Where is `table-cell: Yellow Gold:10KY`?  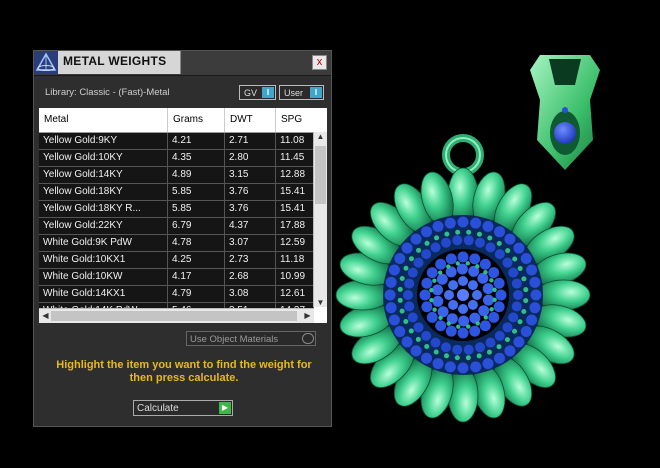
table-cell: Yellow Gold:10KY is located at coordinates (103, 158).